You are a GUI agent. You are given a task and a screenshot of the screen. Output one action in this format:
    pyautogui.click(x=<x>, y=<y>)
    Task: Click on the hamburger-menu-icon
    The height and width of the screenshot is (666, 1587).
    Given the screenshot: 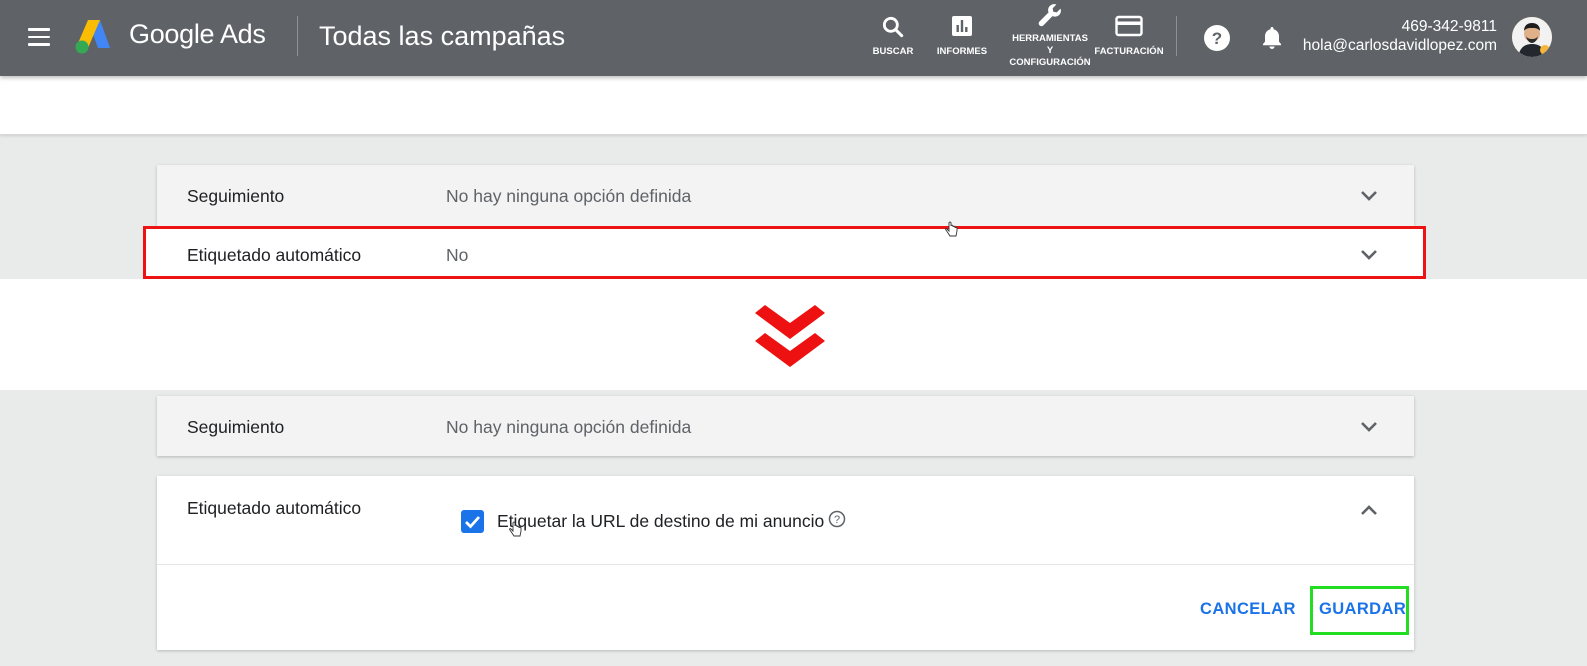 What is the action you would take?
    pyautogui.click(x=40, y=38)
    